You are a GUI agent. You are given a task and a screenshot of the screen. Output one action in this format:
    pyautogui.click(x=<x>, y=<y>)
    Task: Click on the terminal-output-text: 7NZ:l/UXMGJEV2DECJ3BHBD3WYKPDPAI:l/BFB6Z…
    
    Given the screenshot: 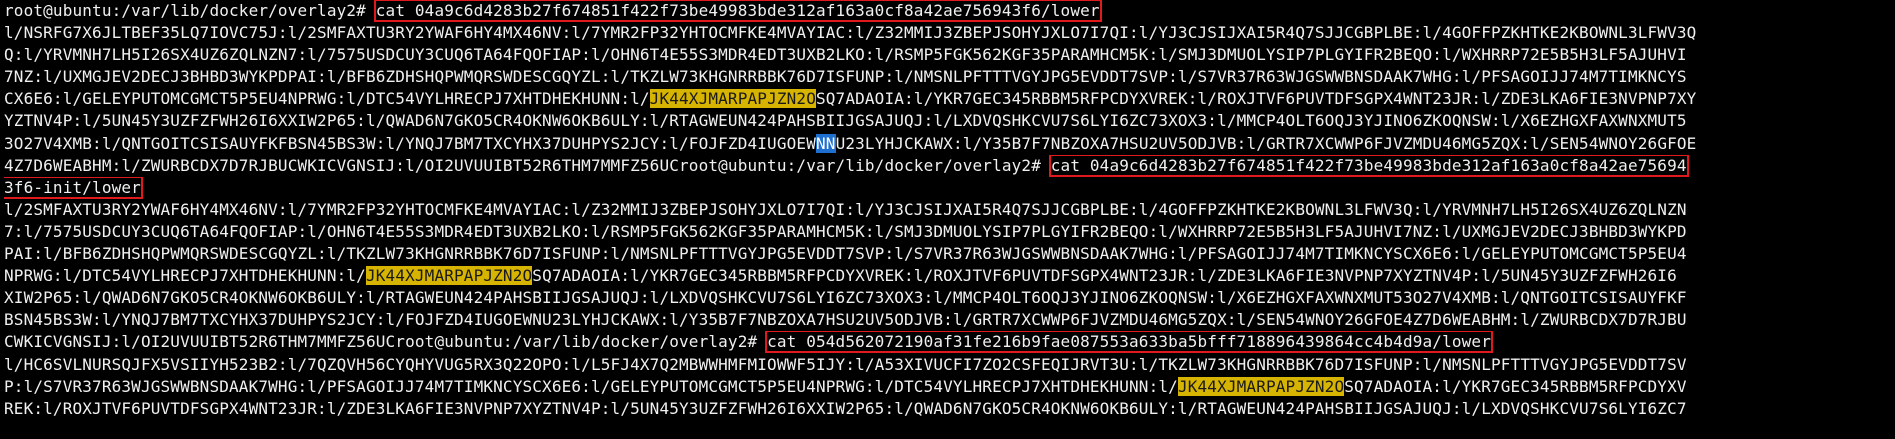 What is the action you would take?
    pyautogui.click(x=845, y=77)
    